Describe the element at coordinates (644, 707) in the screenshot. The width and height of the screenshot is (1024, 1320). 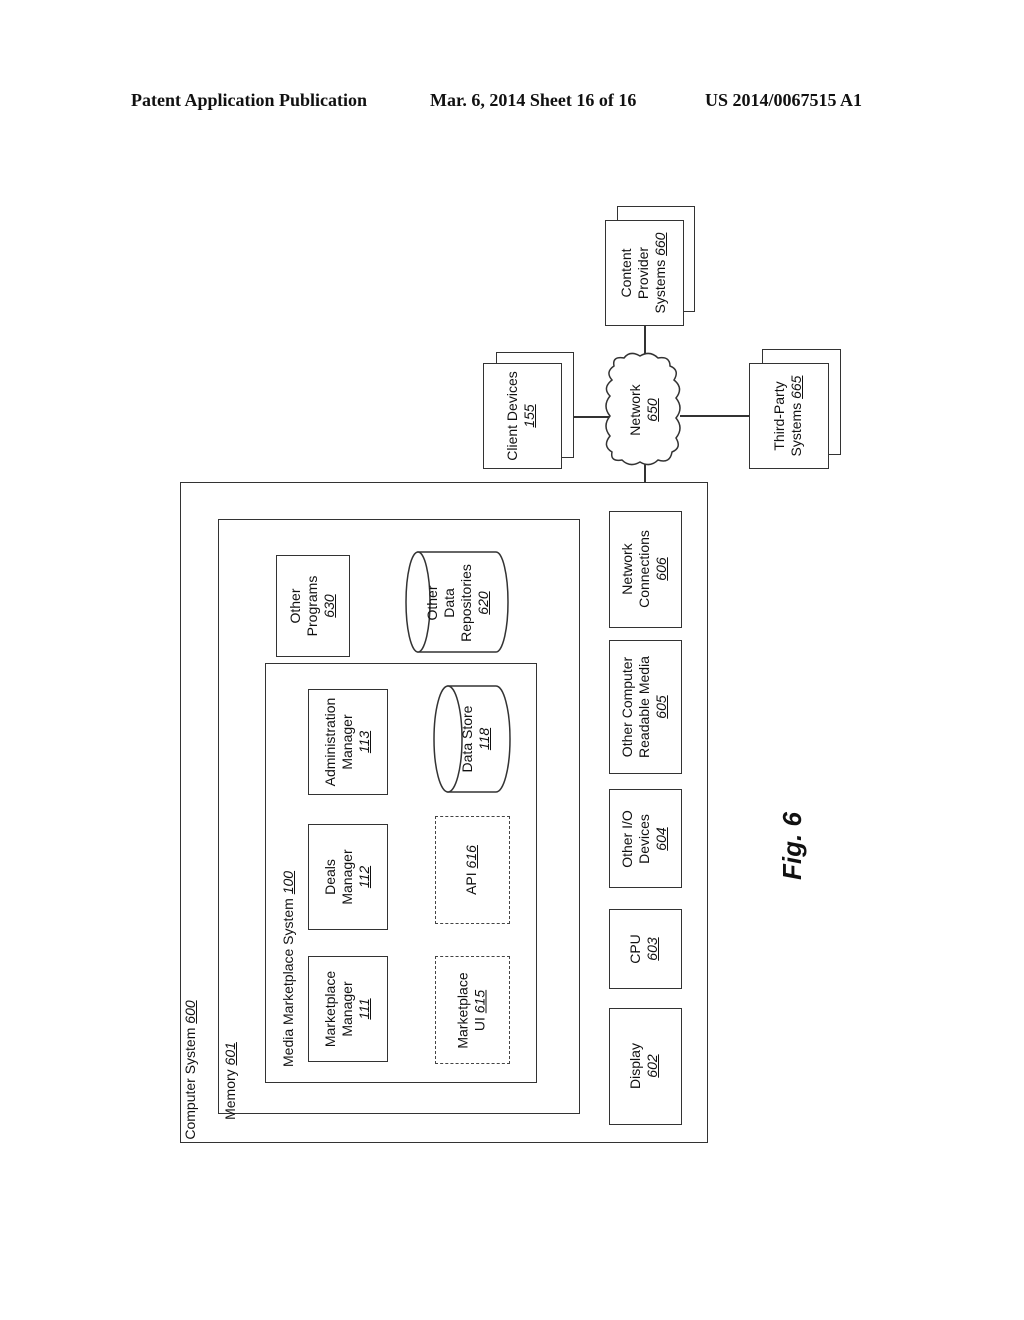
I see `other-computer-readable-media-label: Other Computer Readable Media 605` at that location.